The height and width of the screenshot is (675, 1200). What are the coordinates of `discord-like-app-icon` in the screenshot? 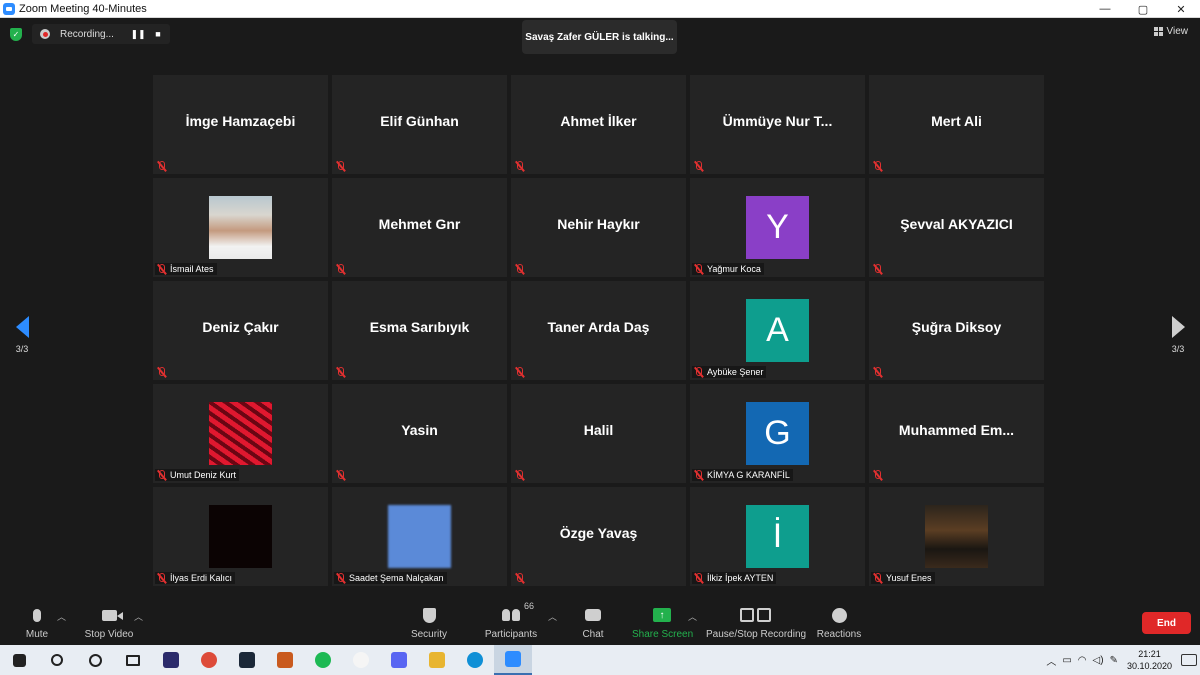 It's located at (171, 660).